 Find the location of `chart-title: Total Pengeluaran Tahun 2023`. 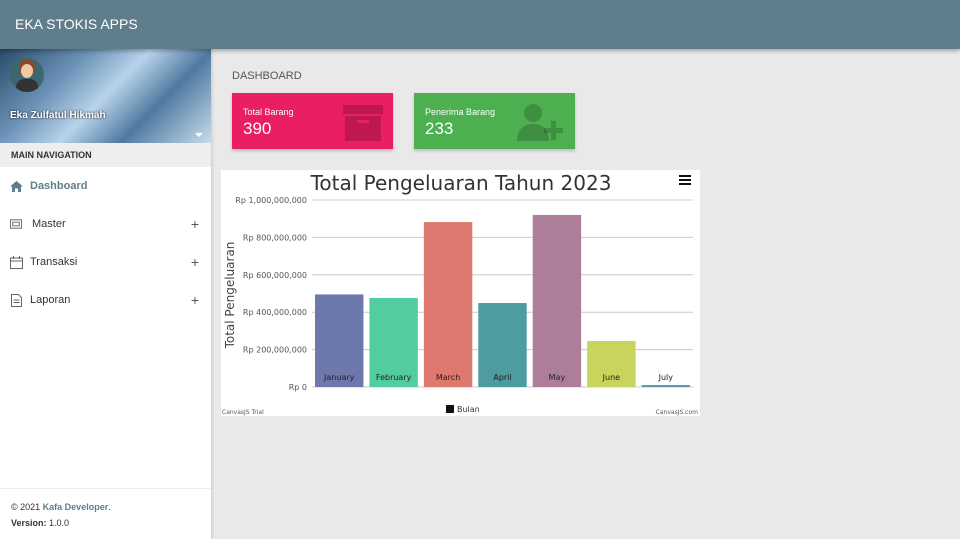

chart-title: Total Pengeluaran Tahun 2023 is located at coordinates (461, 183).